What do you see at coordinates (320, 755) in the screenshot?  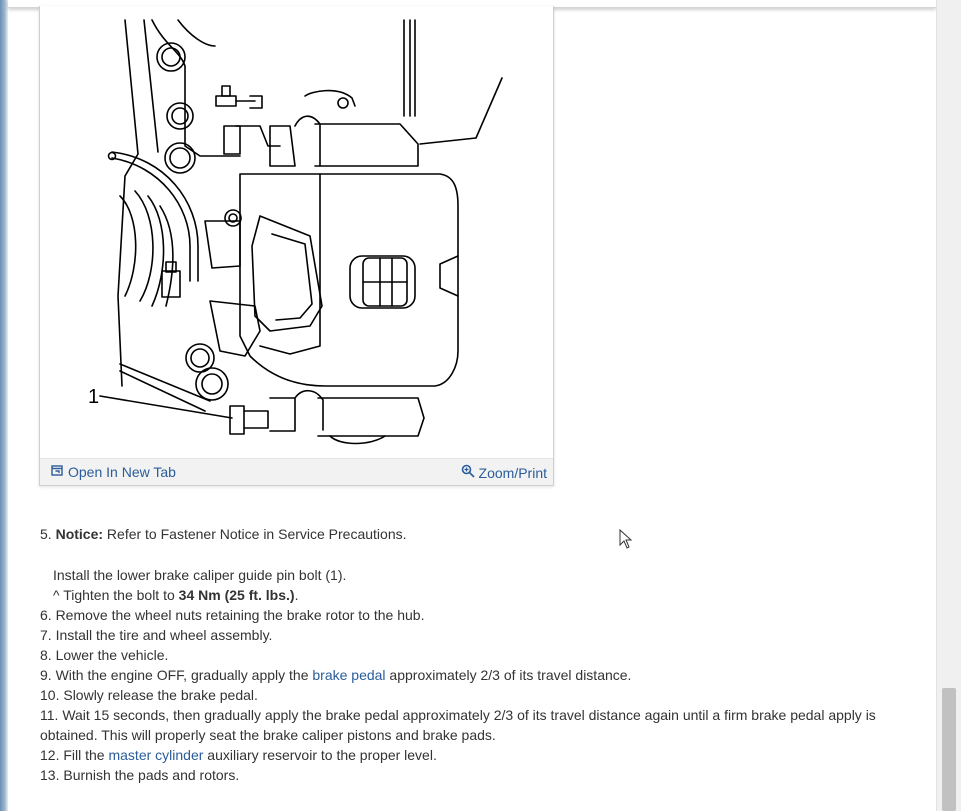 I see `step-12-suffix: auxiliary reservoir to the proper level.` at bounding box center [320, 755].